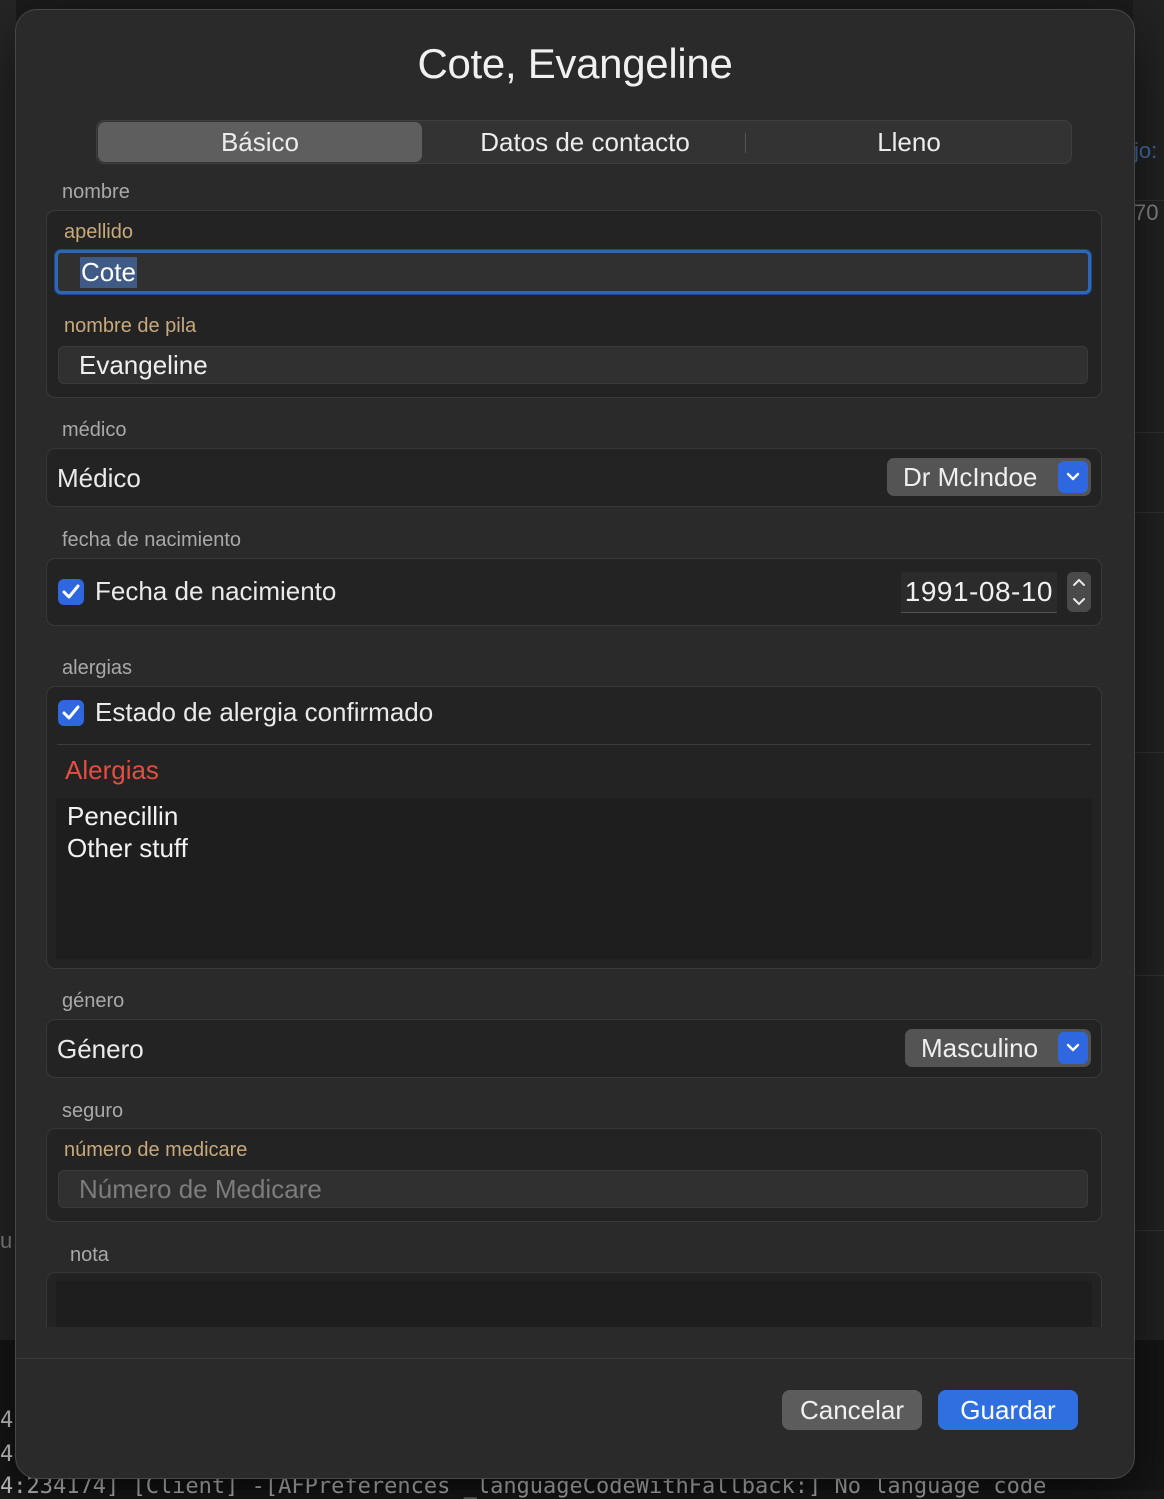 The width and height of the screenshot is (1164, 1499). What do you see at coordinates (574, 1048) in the screenshot?
I see `gender-group: Género Masculino` at bounding box center [574, 1048].